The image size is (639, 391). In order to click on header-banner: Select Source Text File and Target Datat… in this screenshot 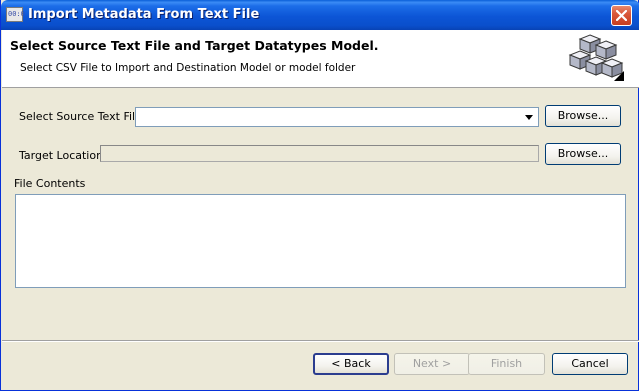, I will do `click(320, 59)`.